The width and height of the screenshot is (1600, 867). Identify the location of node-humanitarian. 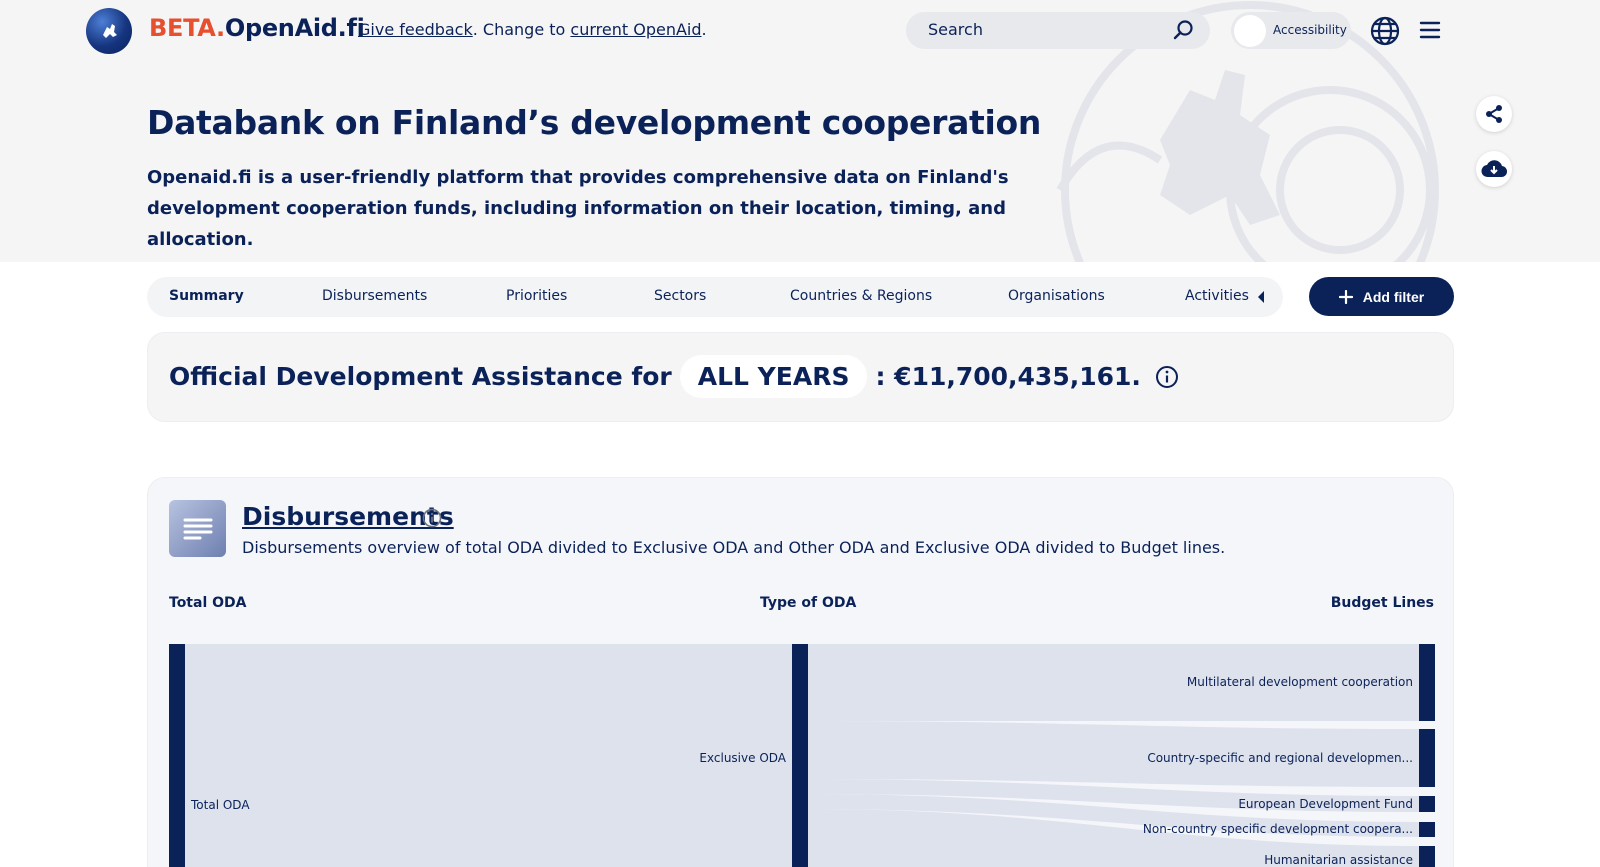
(1427, 856).